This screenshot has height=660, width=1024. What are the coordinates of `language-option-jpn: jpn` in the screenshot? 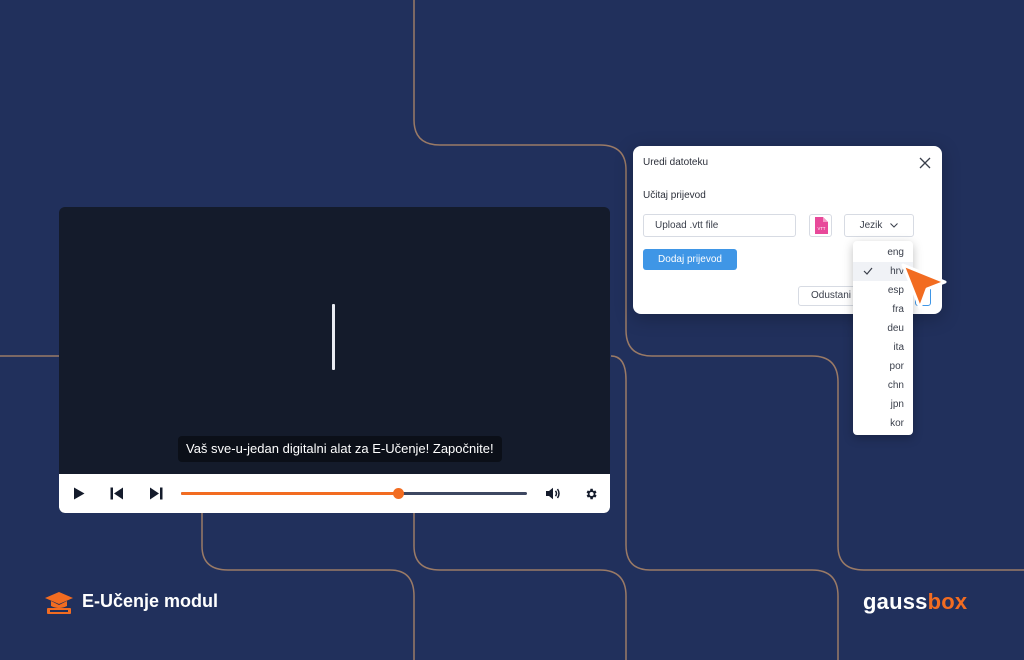 It's located at (883, 404).